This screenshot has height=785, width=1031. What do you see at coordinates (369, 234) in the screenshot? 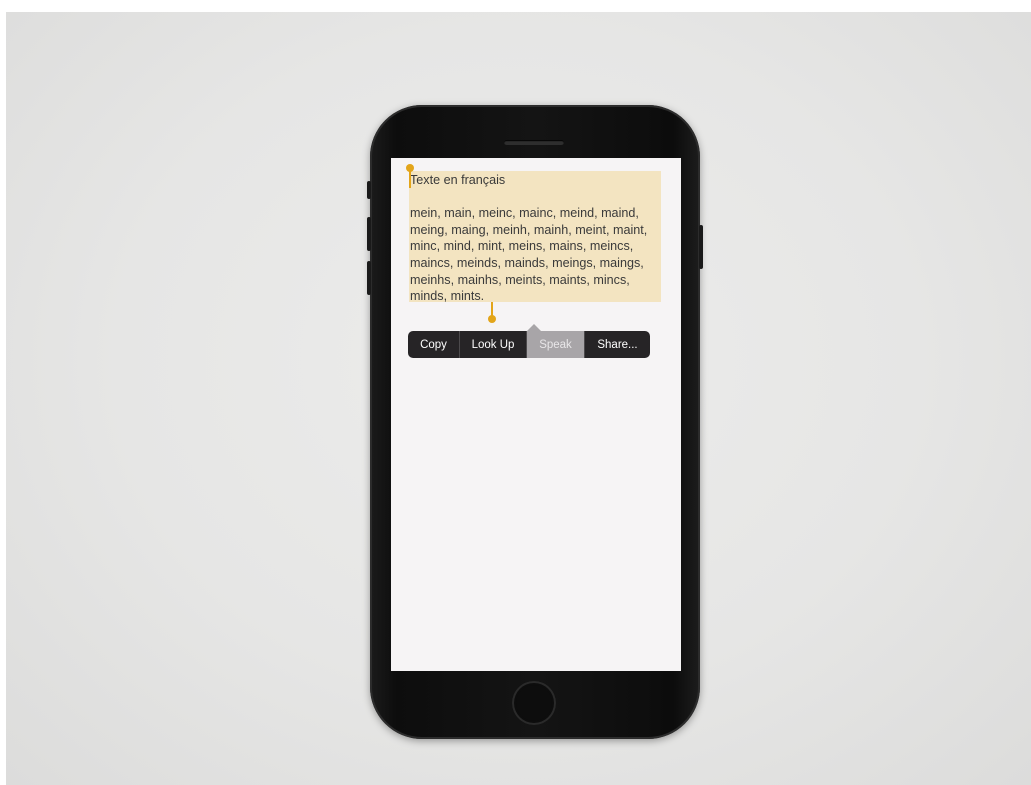
I see `volume-up-button` at bounding box center [369, 234].